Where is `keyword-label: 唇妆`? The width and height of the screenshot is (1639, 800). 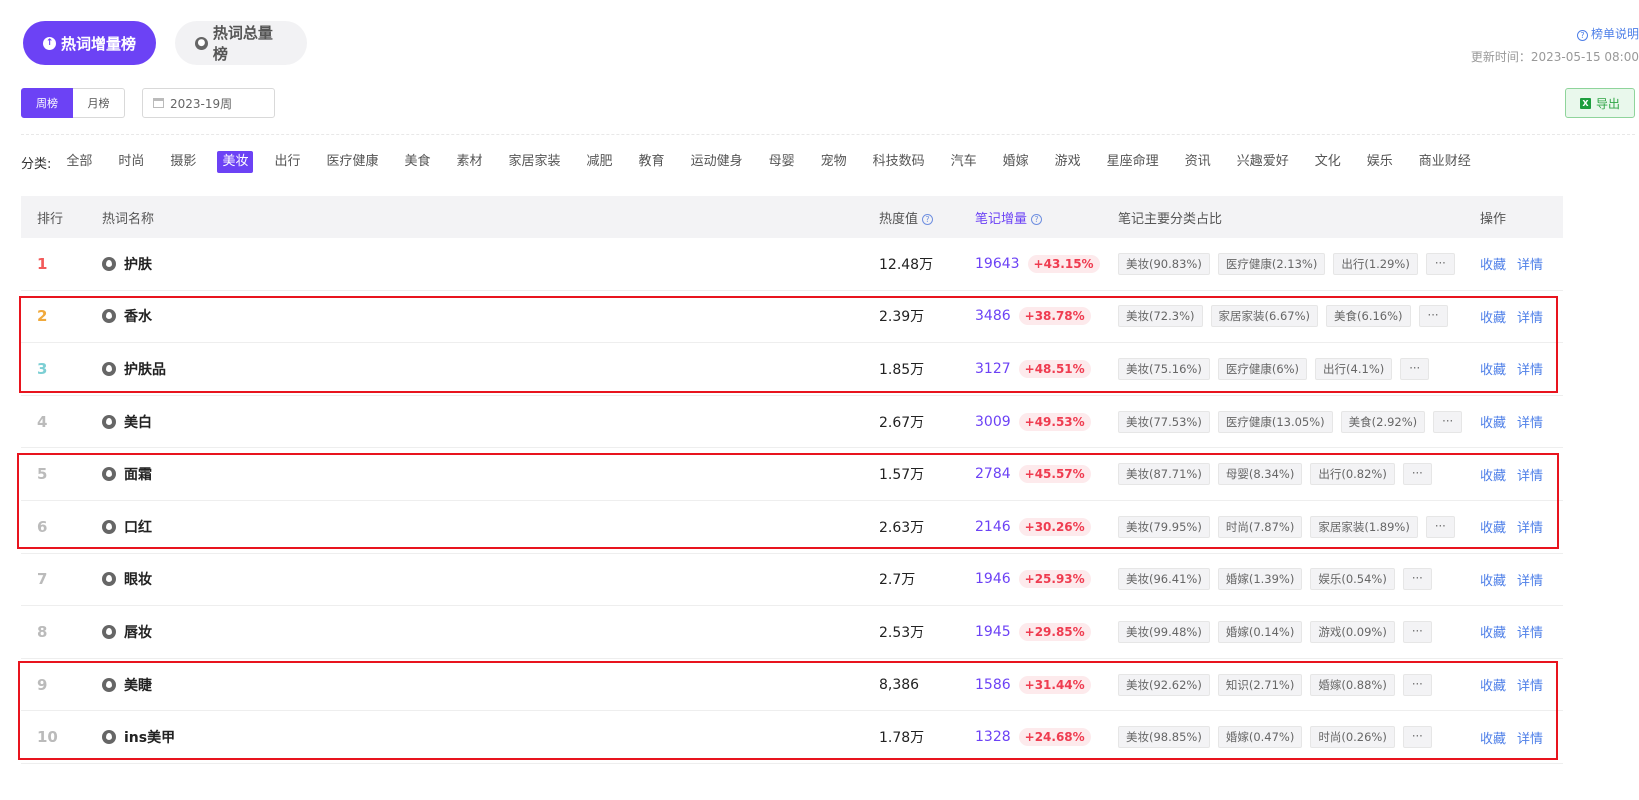
keyword-label: 唇妆 is located at coordinates (138, 632).